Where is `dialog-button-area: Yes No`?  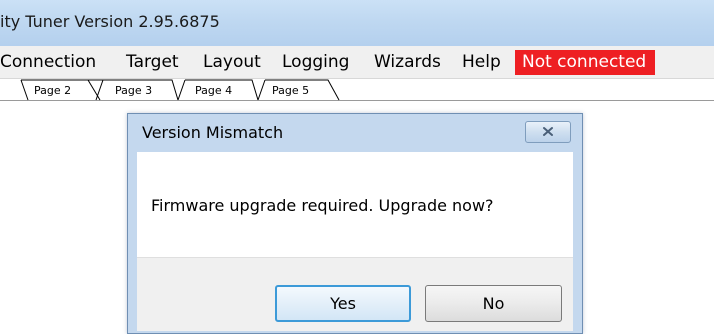
dialog-button-area: Yes No is located at coordinates (355, 294).